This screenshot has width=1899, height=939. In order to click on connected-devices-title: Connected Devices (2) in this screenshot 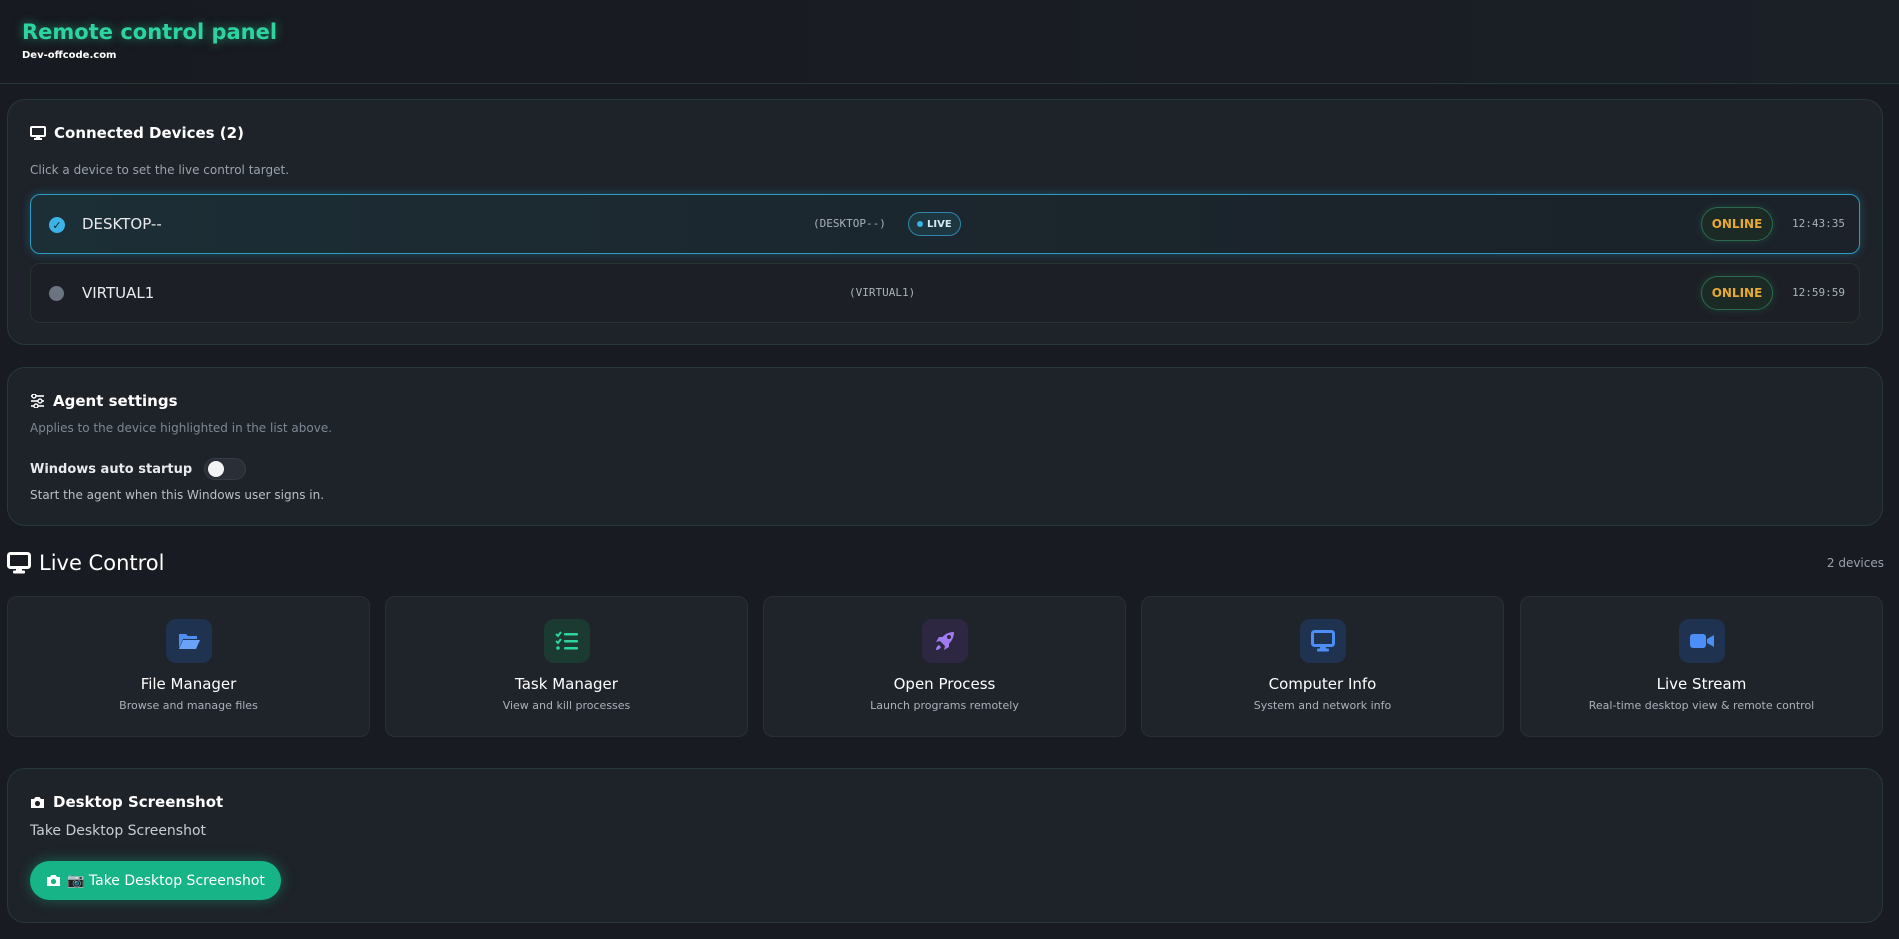, I will do `click(137, 133)`.